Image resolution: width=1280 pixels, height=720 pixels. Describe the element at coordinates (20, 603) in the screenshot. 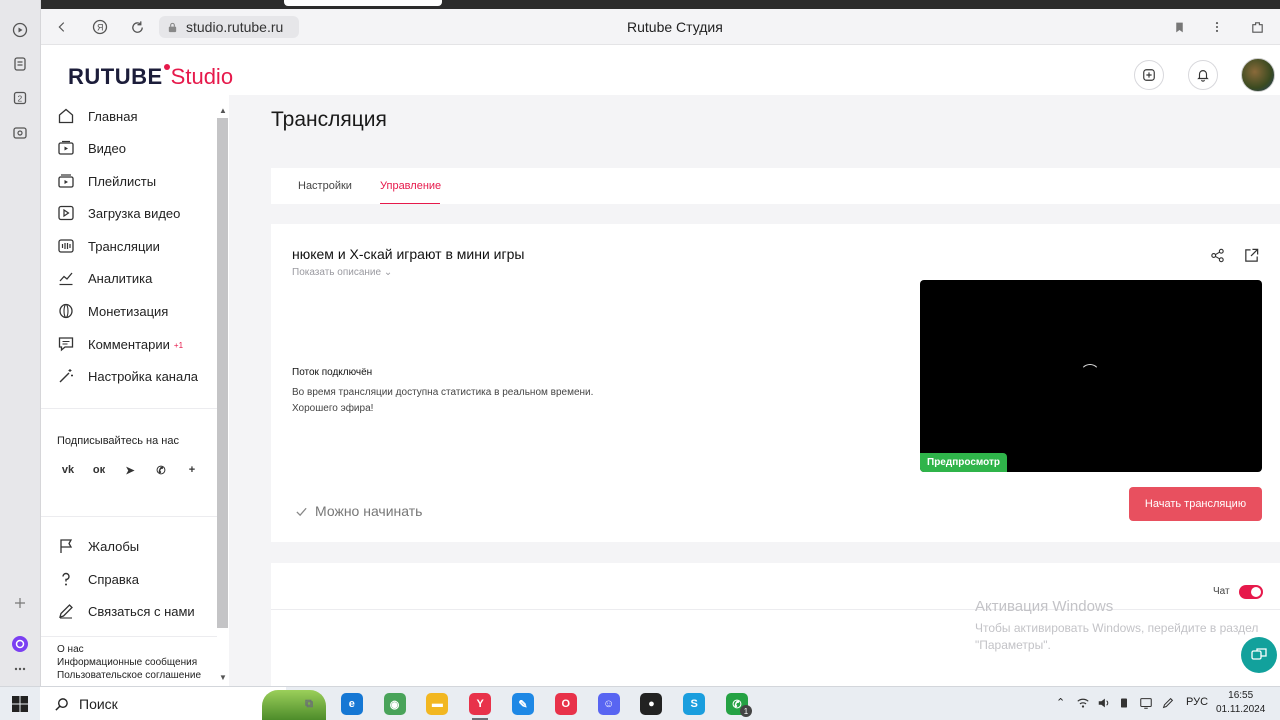

I see `add-panel-icon` at that location.